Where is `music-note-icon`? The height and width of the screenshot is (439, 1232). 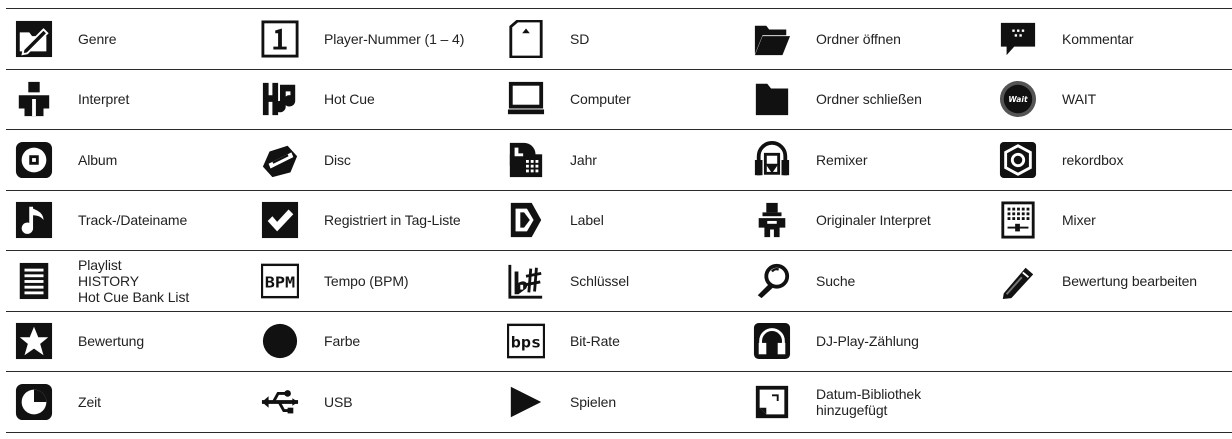
music-note-icon is located at coordinates (34, 220).